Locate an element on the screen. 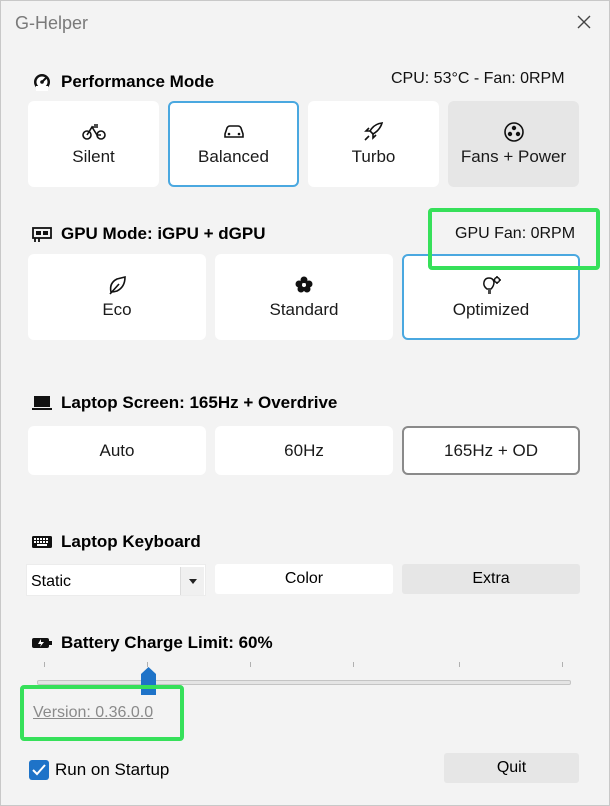 This screenshot has width=610, height=806. performance-mode-heading: Performance Mode is located at coordinates (122, 82).